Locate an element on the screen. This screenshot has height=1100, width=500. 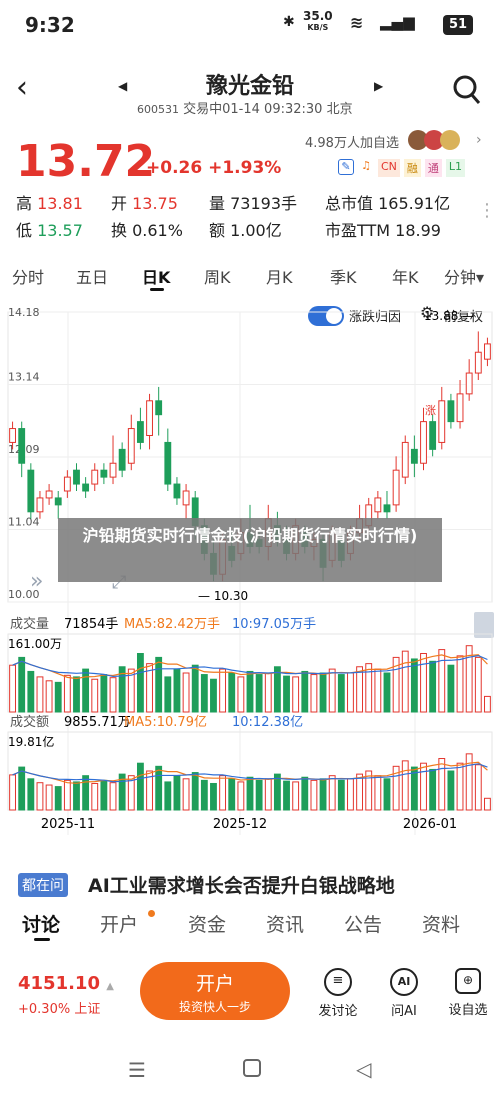
action-label: 发讨论 is located at coordinates (338, 1011).